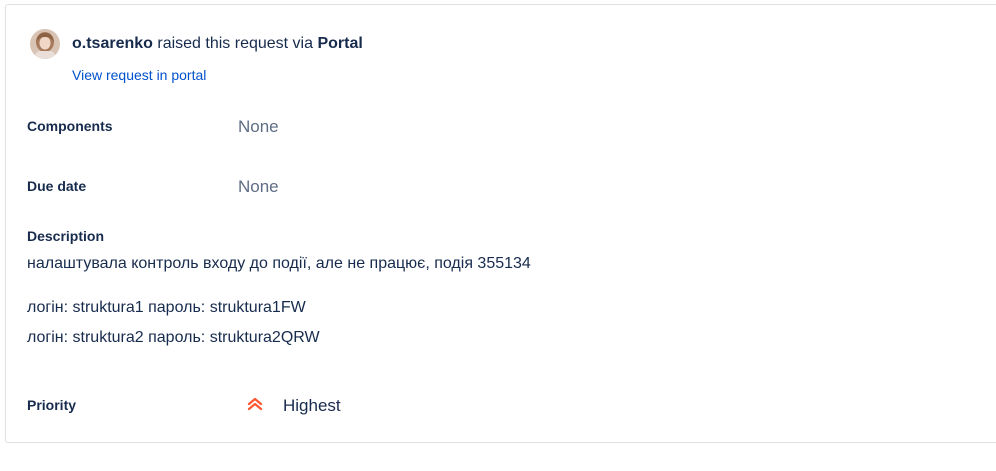 Image resolution: width=996 pixels, height=471 pixels. I want to click on request-channel: Portal, so click(340, 43).